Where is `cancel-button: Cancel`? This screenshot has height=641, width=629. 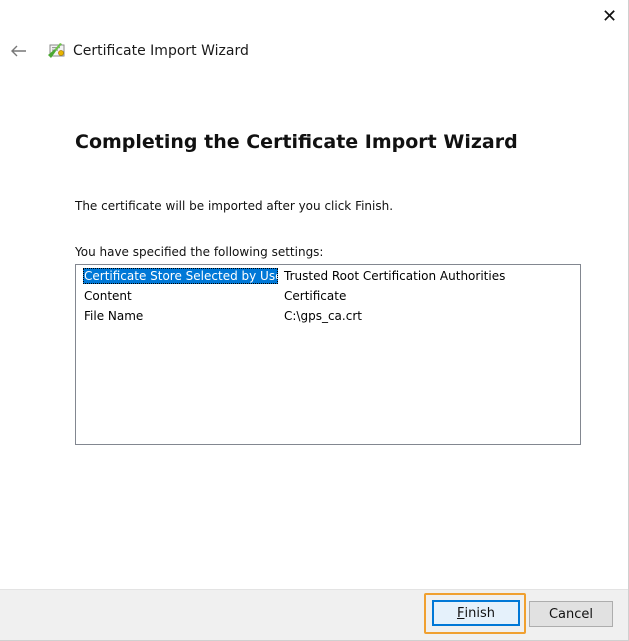 cancel-button: Cancel is located at coordinates (571, 614).